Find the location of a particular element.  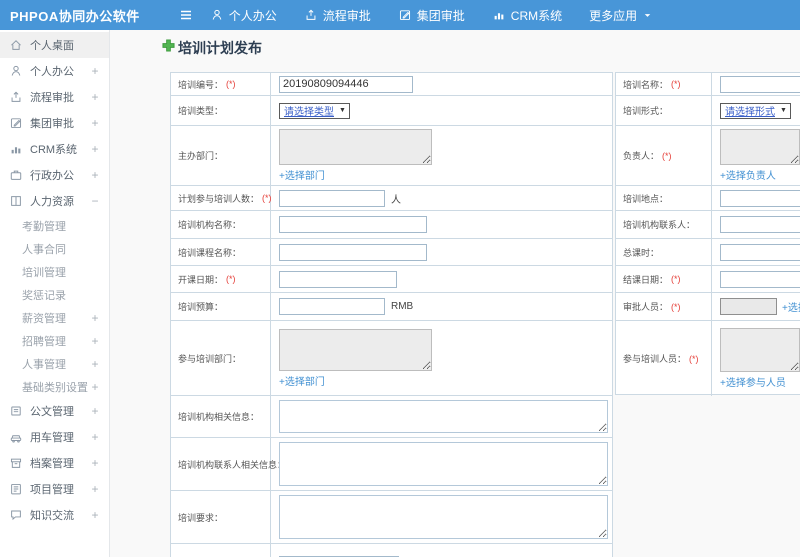

app-logo: PHPOA协同办公软件 is located at coordinates (75, 16).